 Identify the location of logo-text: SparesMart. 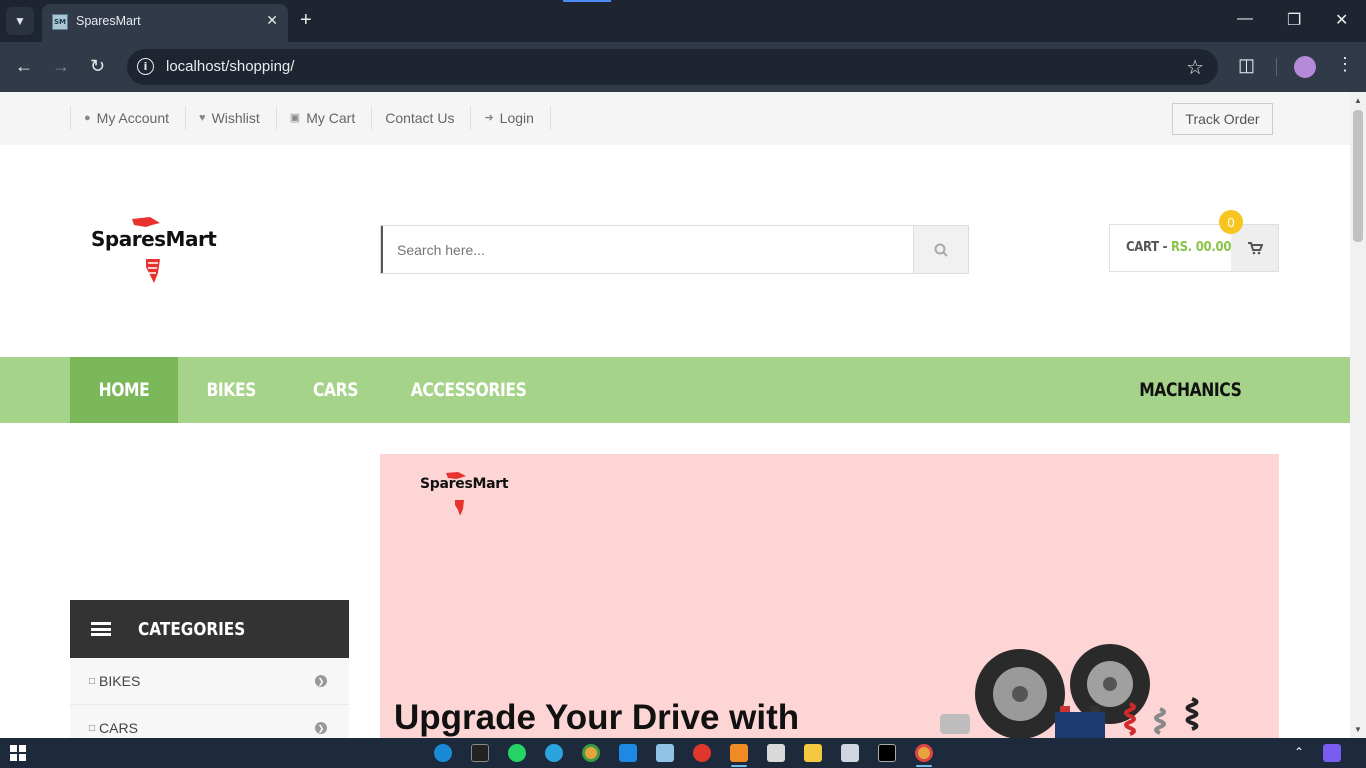
(154, 239).